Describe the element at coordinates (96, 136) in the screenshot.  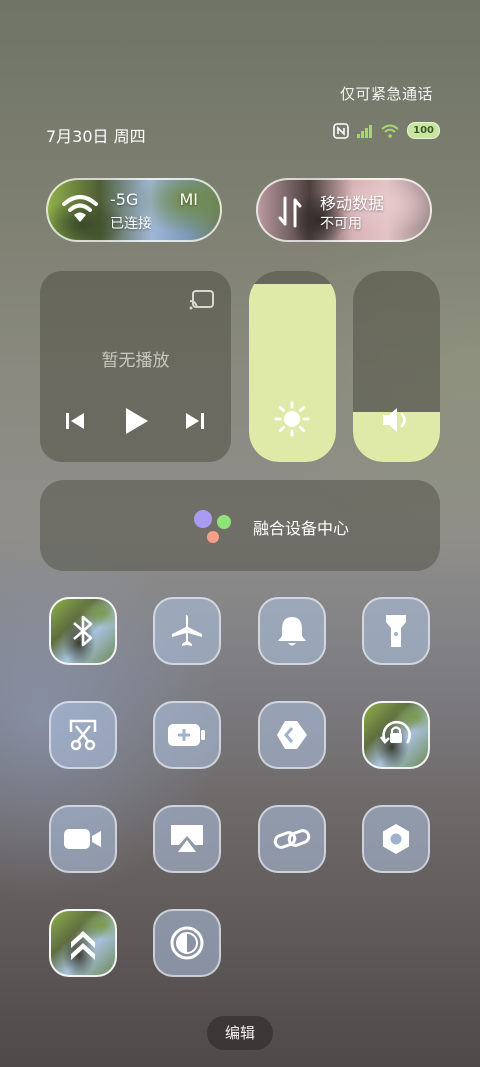
I see `date-label: 7月30日 周四` at that location.